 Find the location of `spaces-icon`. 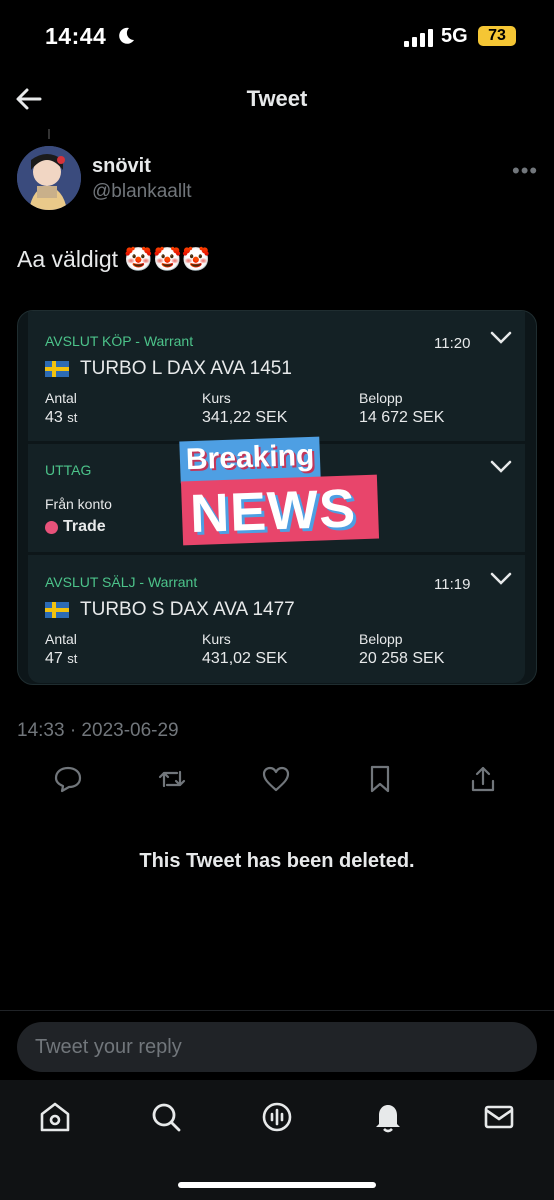

spaces-icon is located at coordinates (277, 1117).